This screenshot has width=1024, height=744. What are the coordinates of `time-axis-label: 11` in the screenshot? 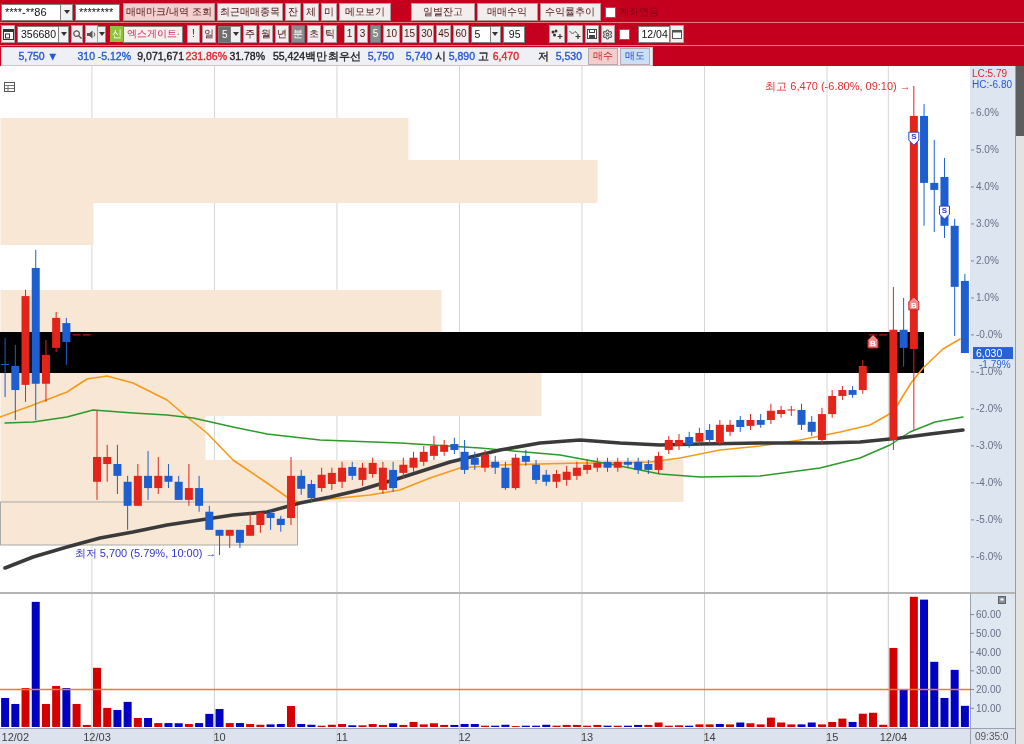 It's located at (342, 736).